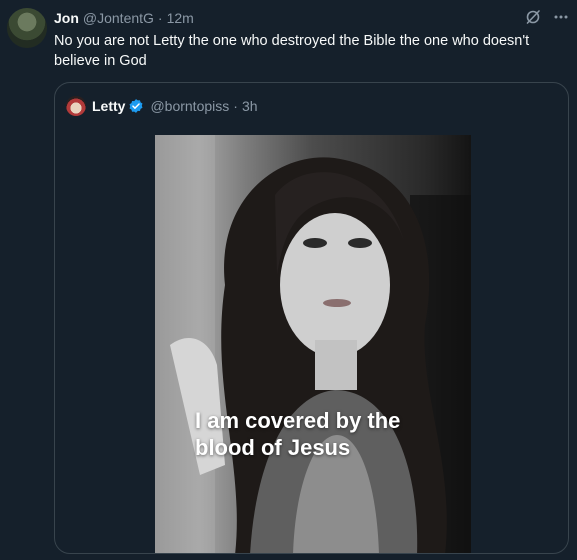 This screenshot has width=577, height=560. Describe the element at coordinates (27, 28) in the screenshot. I see `author-avatar` at that location.